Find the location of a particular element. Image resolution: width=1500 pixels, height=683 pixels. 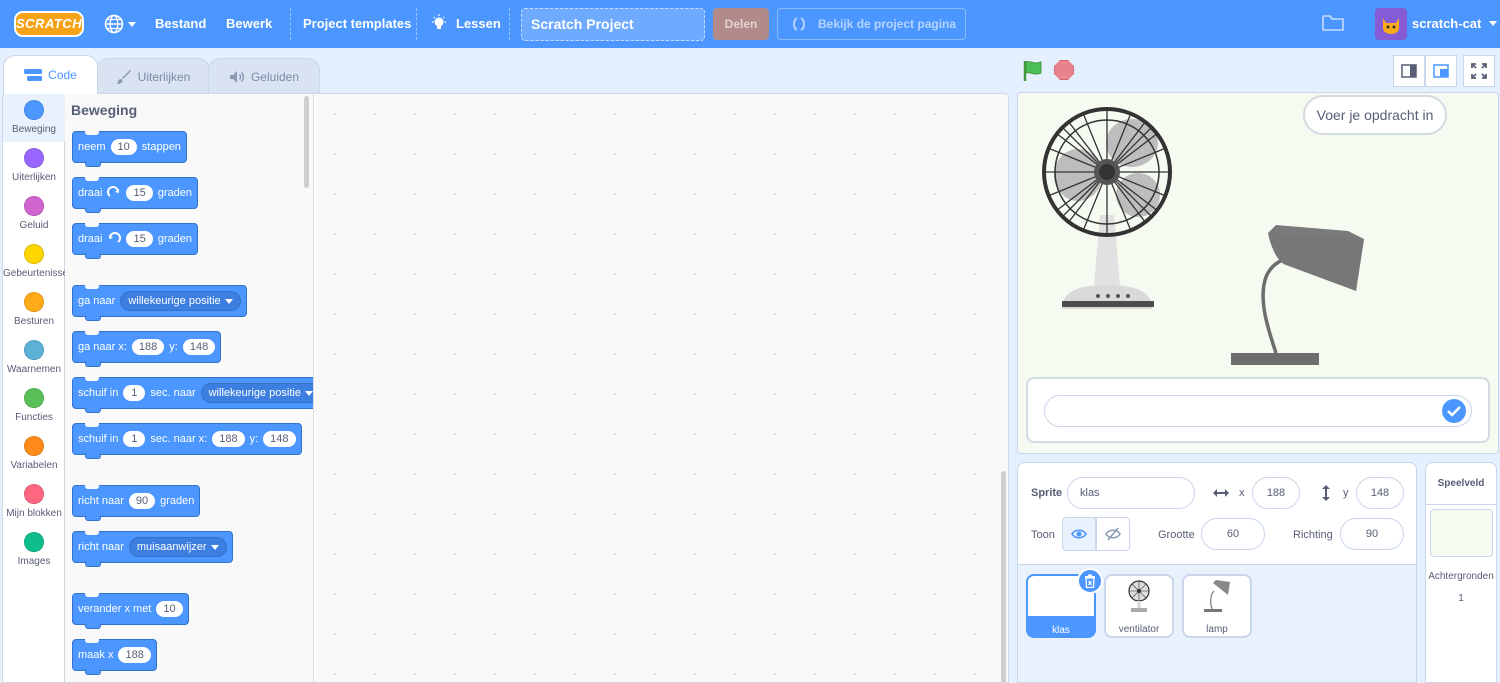

sprite-label: Sprite is located at coordinates (1047, 493).